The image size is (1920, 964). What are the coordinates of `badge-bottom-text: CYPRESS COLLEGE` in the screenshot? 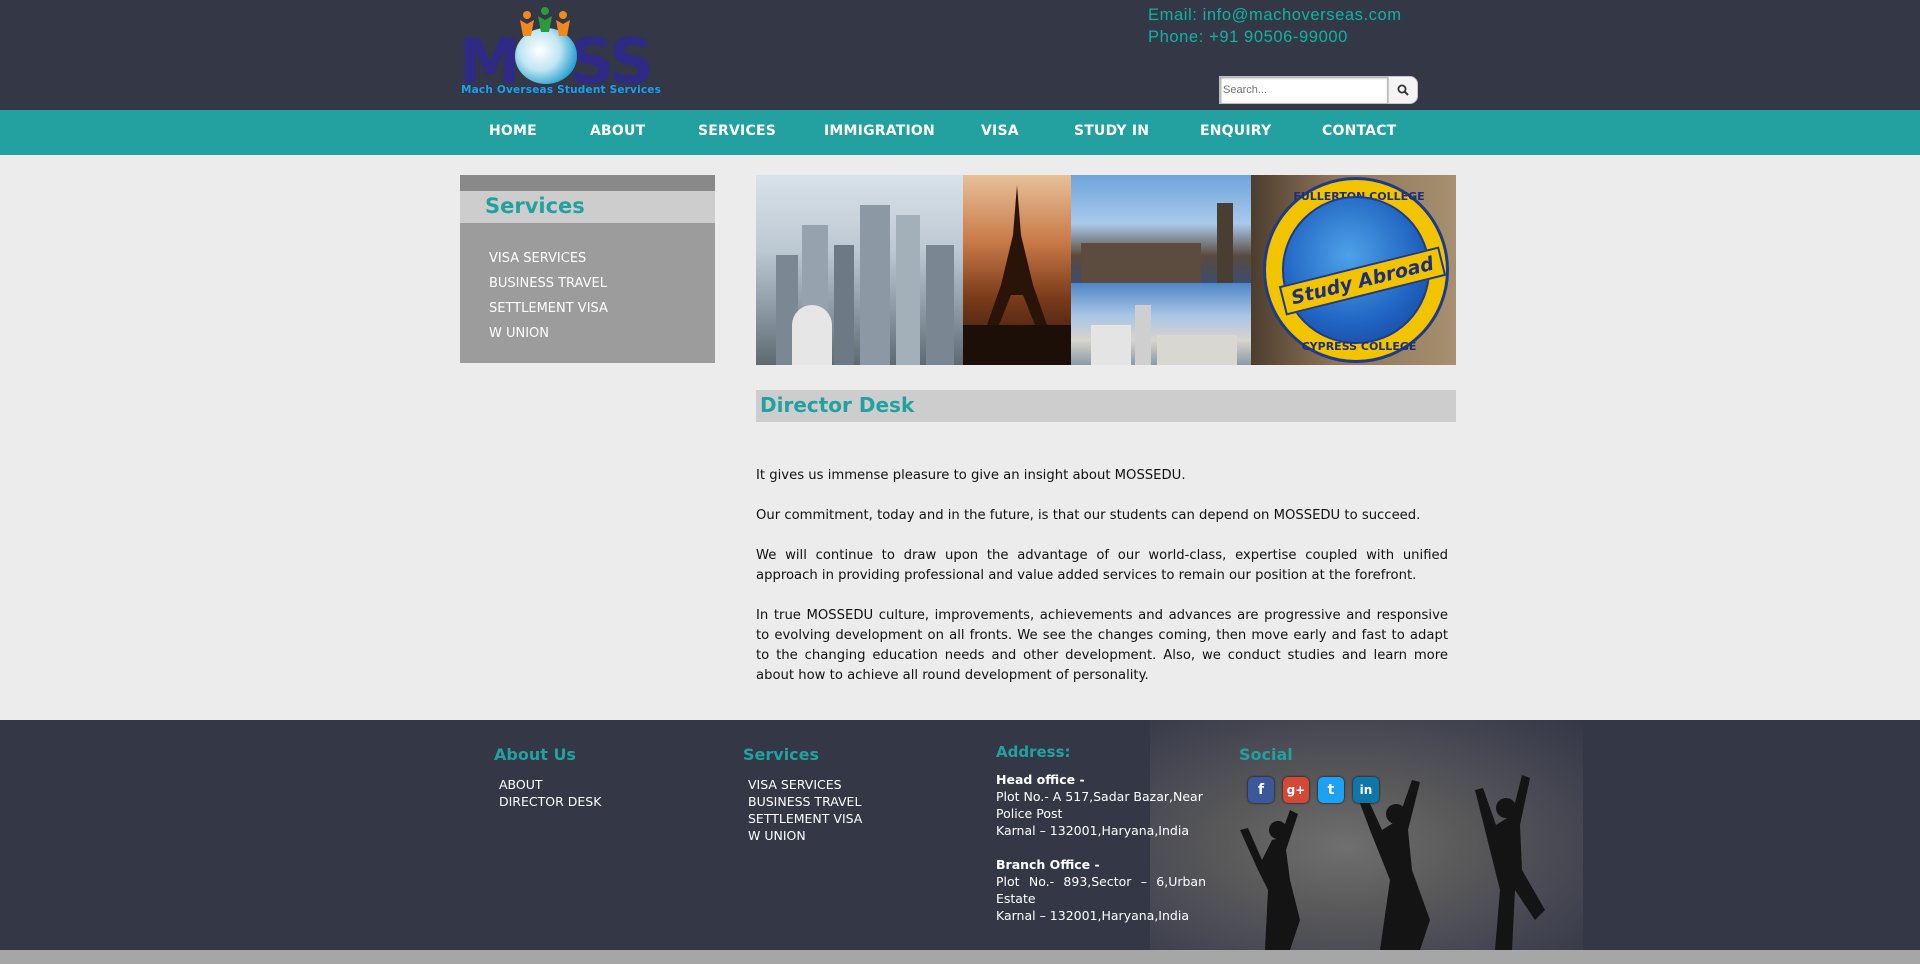 It's located at (1359, 346).